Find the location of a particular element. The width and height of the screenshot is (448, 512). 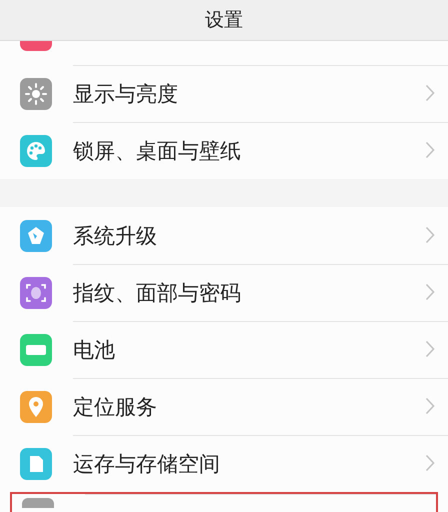

item-label: 定位服务 is located at coordinates (115, 407).